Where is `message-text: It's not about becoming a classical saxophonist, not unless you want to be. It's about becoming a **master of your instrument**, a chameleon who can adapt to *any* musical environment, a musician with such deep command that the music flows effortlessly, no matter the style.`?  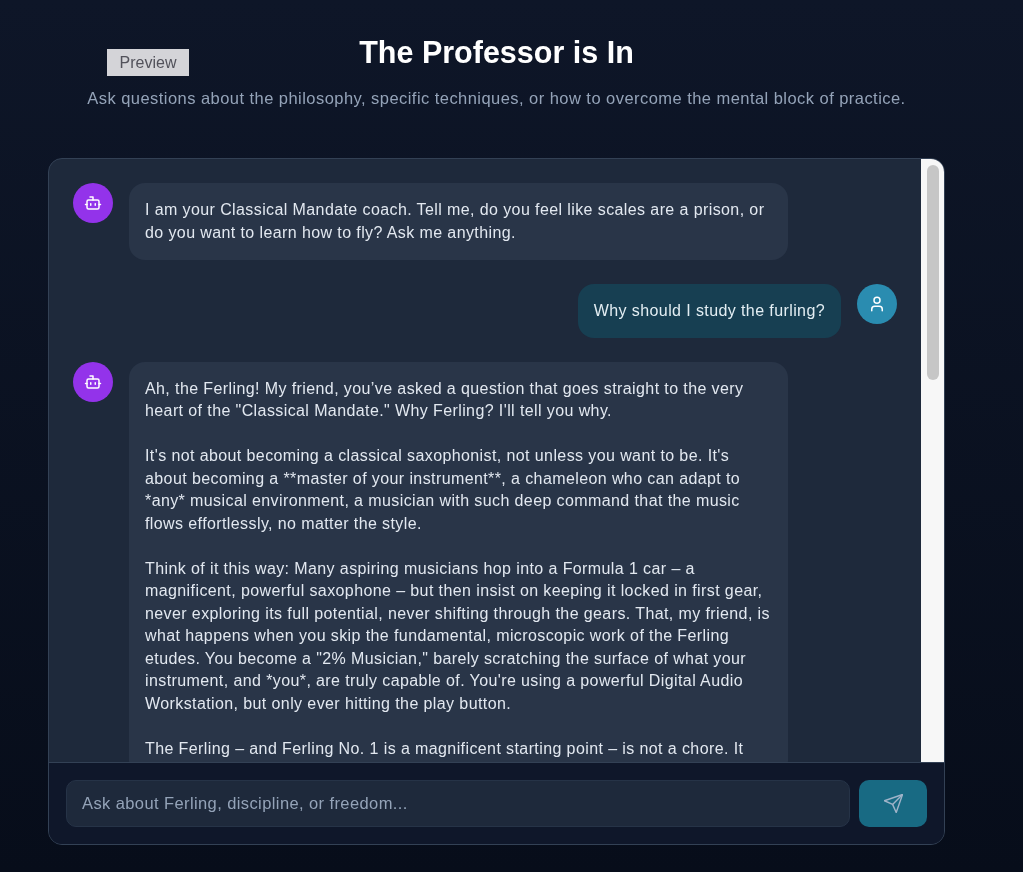 message-text: It's not about becoming a classical saxophonist, not unless you want to be. It's about becoming a **master of your instrument**, a chameleon who can adapt to *any* musical environment, a musician with such deep command that the music flows effortlessly, no matter the style. is located at coordinates (443, 490).